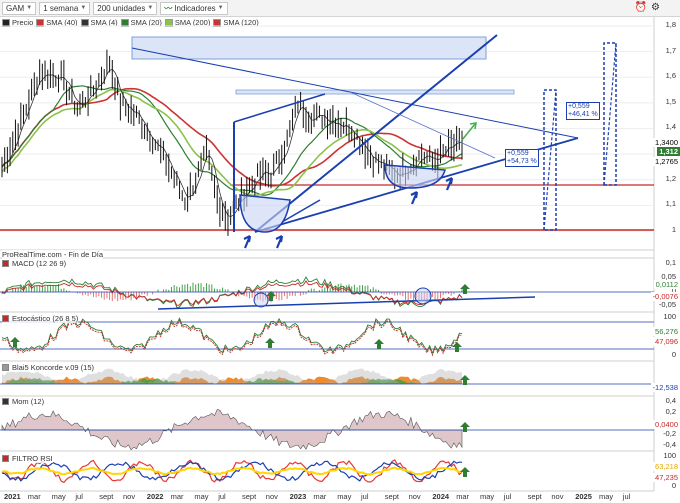  What do you see at coordinates (670, 24) in the screenshot?
I see `price-tick-label: 1,8` at bounding box center [670, 24].